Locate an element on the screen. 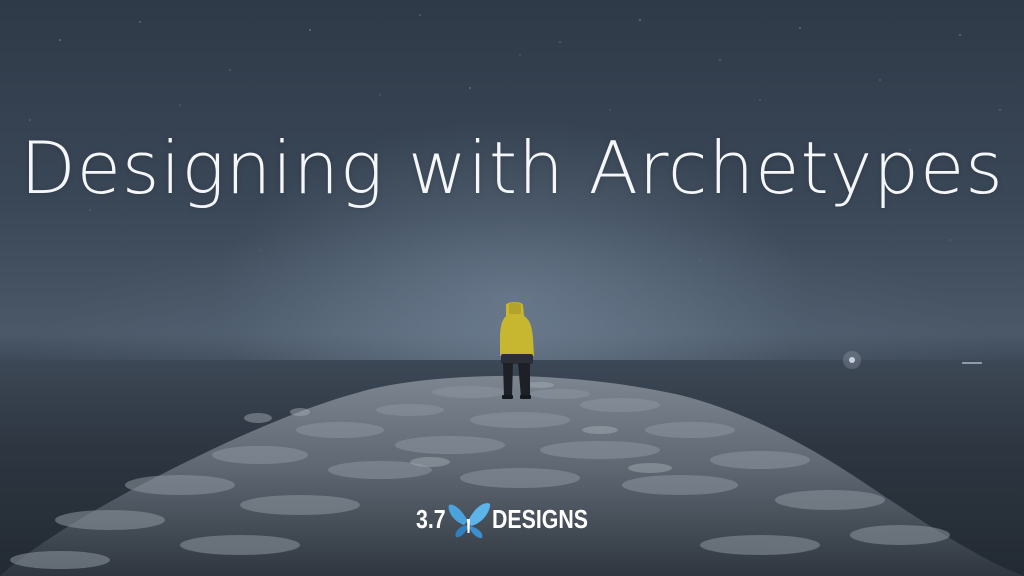 The width and height of the screenshot is (1024, 576). logo-number: 3.7 is located at coordinates (431, 518).